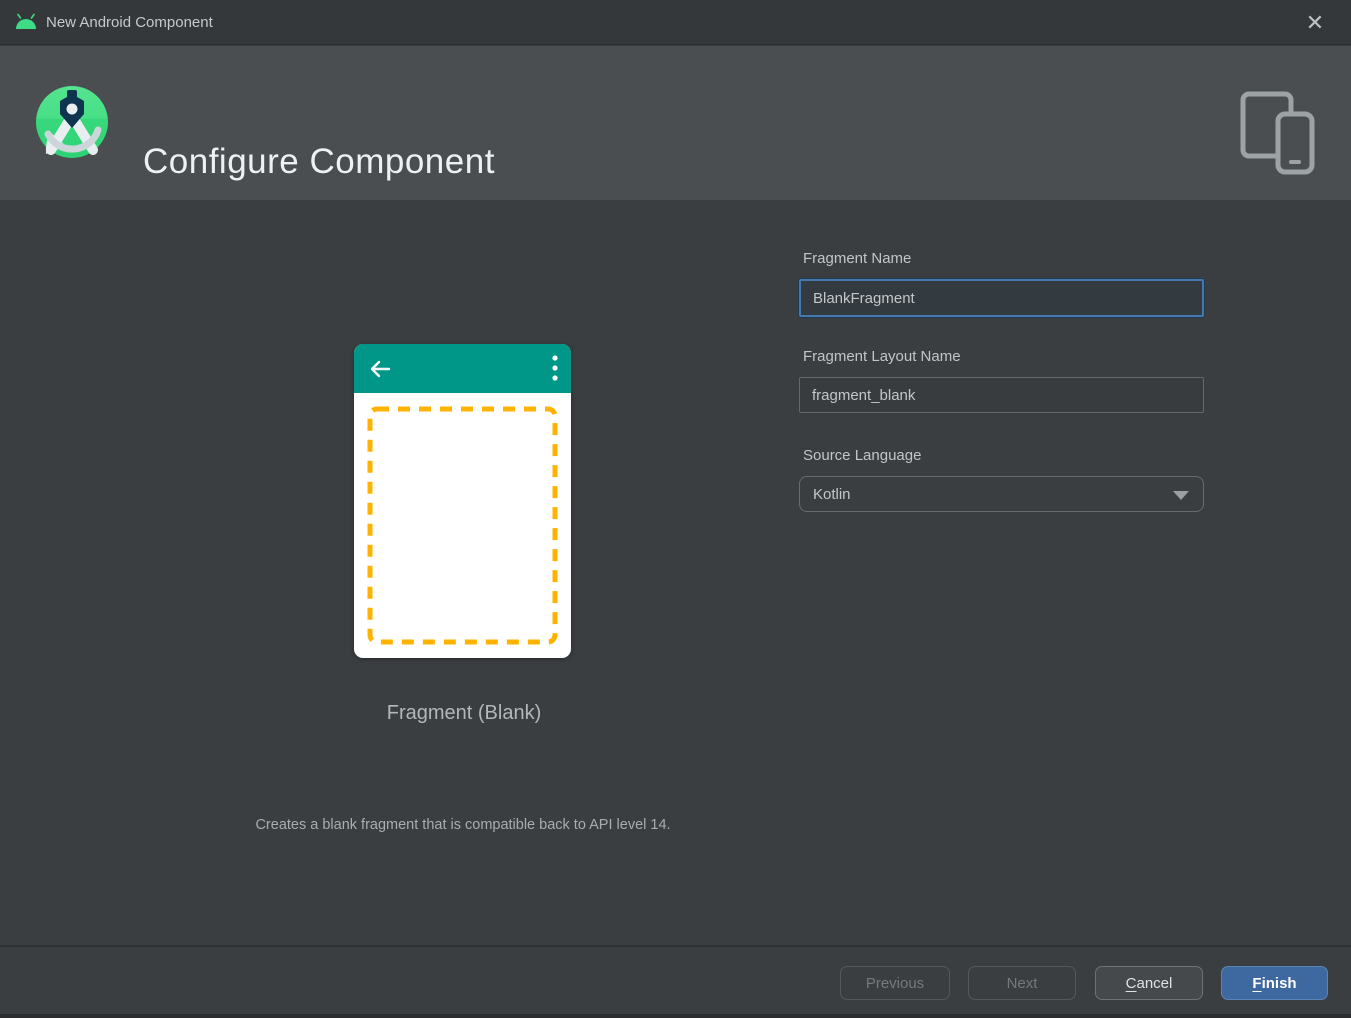  I want to click on overflow-menu-icon, so click(555, 368).